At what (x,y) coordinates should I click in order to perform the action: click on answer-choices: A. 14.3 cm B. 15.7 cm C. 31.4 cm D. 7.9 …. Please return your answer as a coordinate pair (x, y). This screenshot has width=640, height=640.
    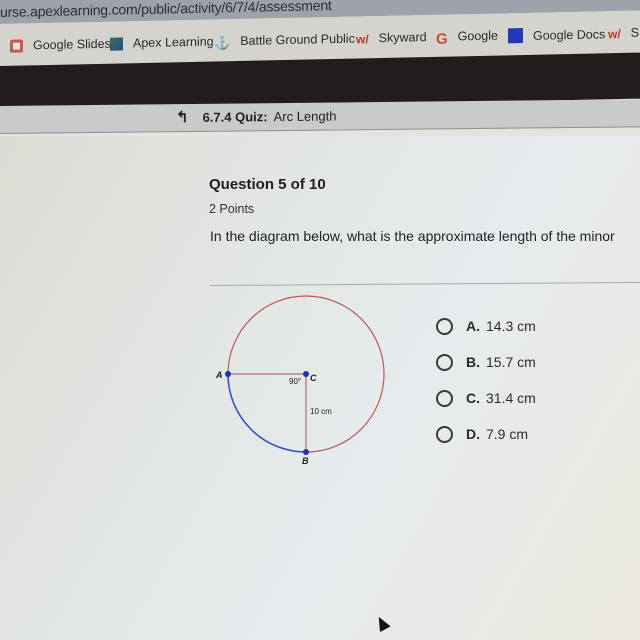
    Looking at the image, I should click on (486, 380).